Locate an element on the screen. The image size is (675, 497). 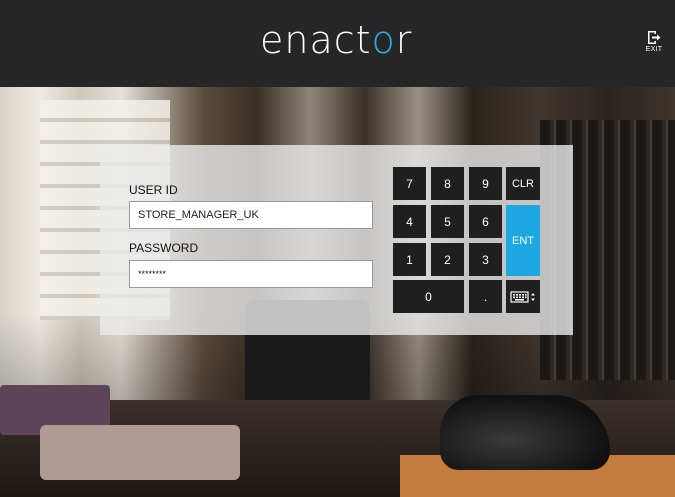
key-decimal: . is located at coordinates (485, 296).